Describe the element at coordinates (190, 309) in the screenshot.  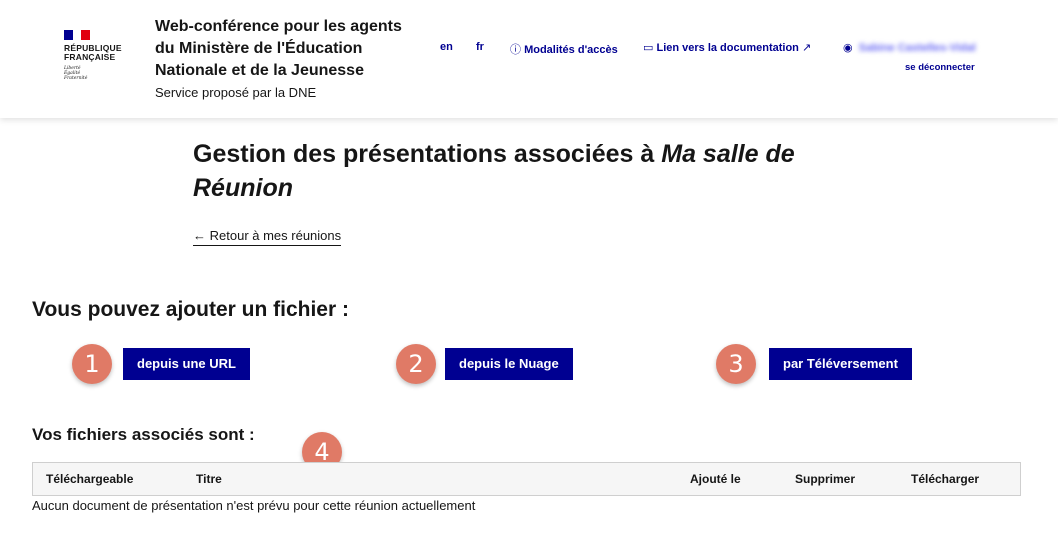
I see `add-file-heading: Vous pouvez ajouter un fichier :` at that location.